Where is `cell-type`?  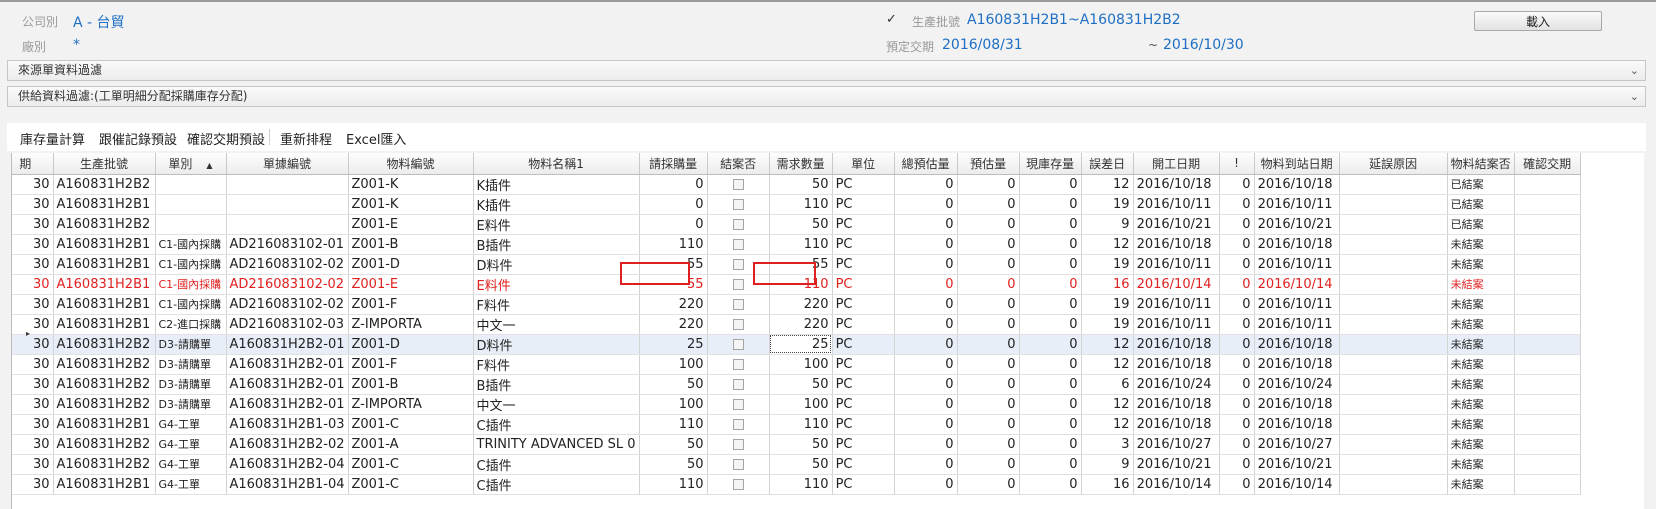
cell-type is located at coordinates (191, 184).